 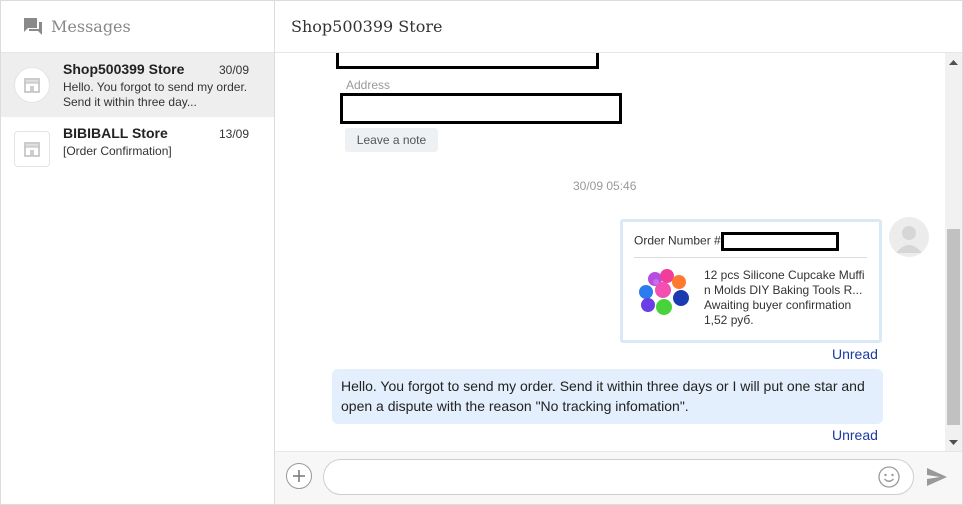 What do you see at coordinates (467, 61) in the screenshot?
I see `redacted-block` at bounding box center [467, 61].